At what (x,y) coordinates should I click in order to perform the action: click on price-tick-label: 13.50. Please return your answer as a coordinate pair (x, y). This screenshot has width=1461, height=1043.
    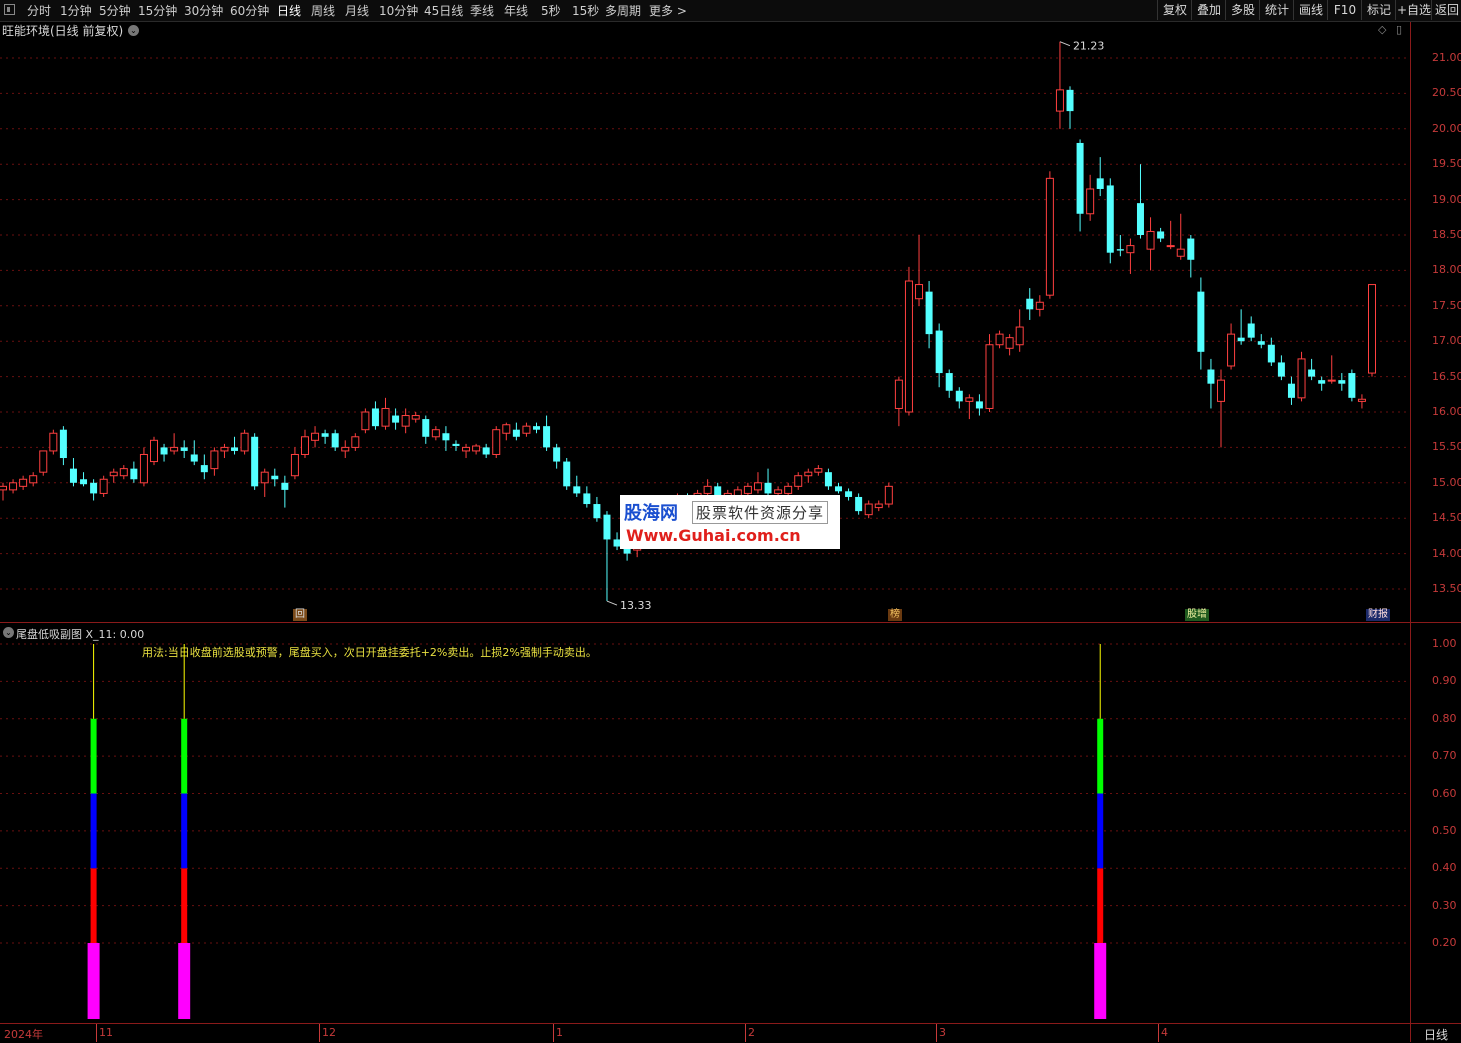
    Looking at the image, I should click on (1446, 588).